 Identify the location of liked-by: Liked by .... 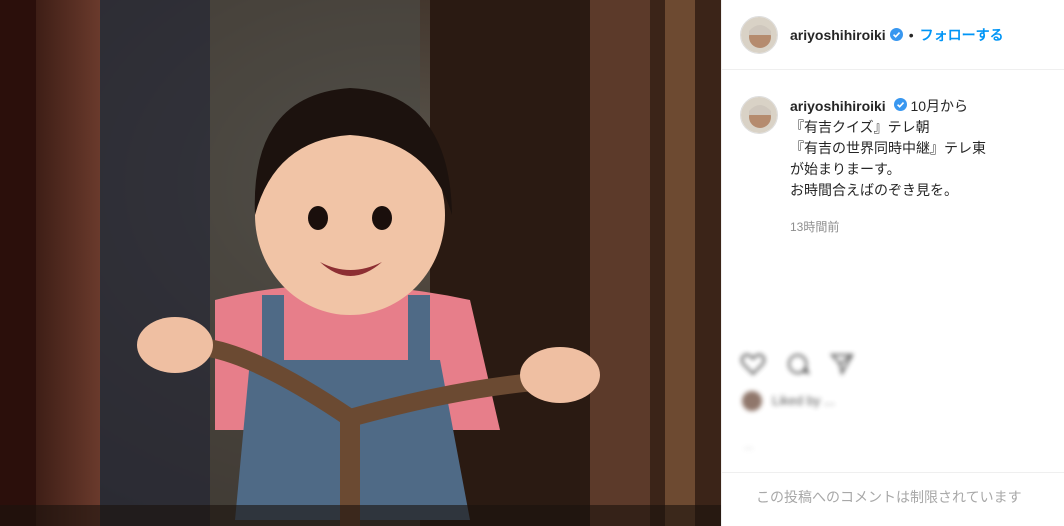
(788, 401).